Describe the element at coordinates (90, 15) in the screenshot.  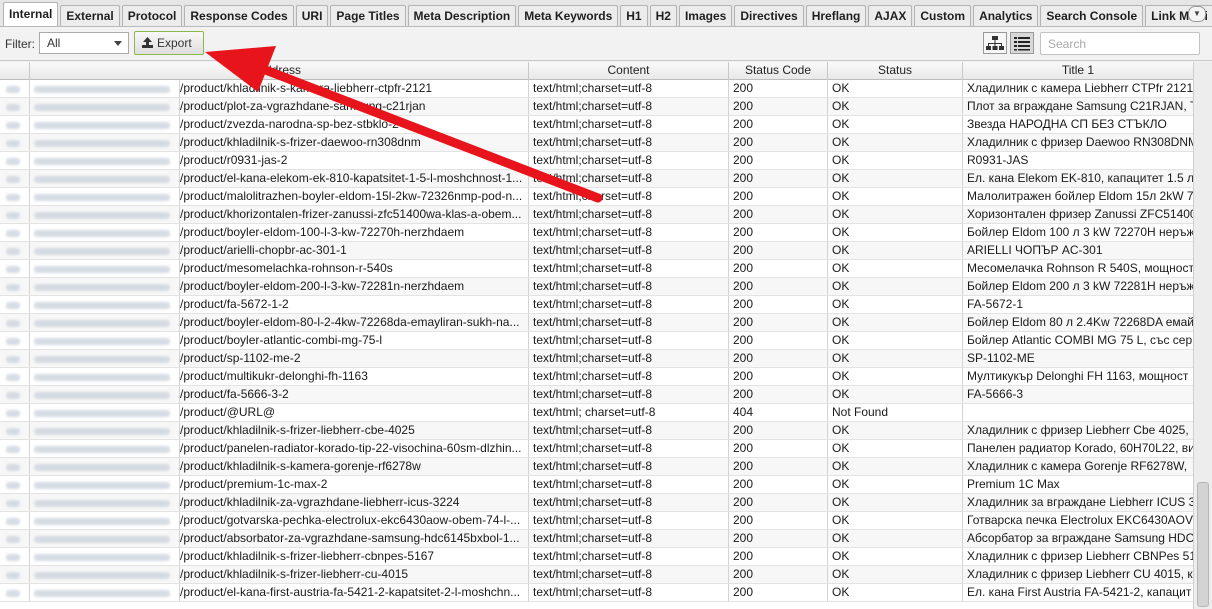
I see `tab-external: External` at that location.